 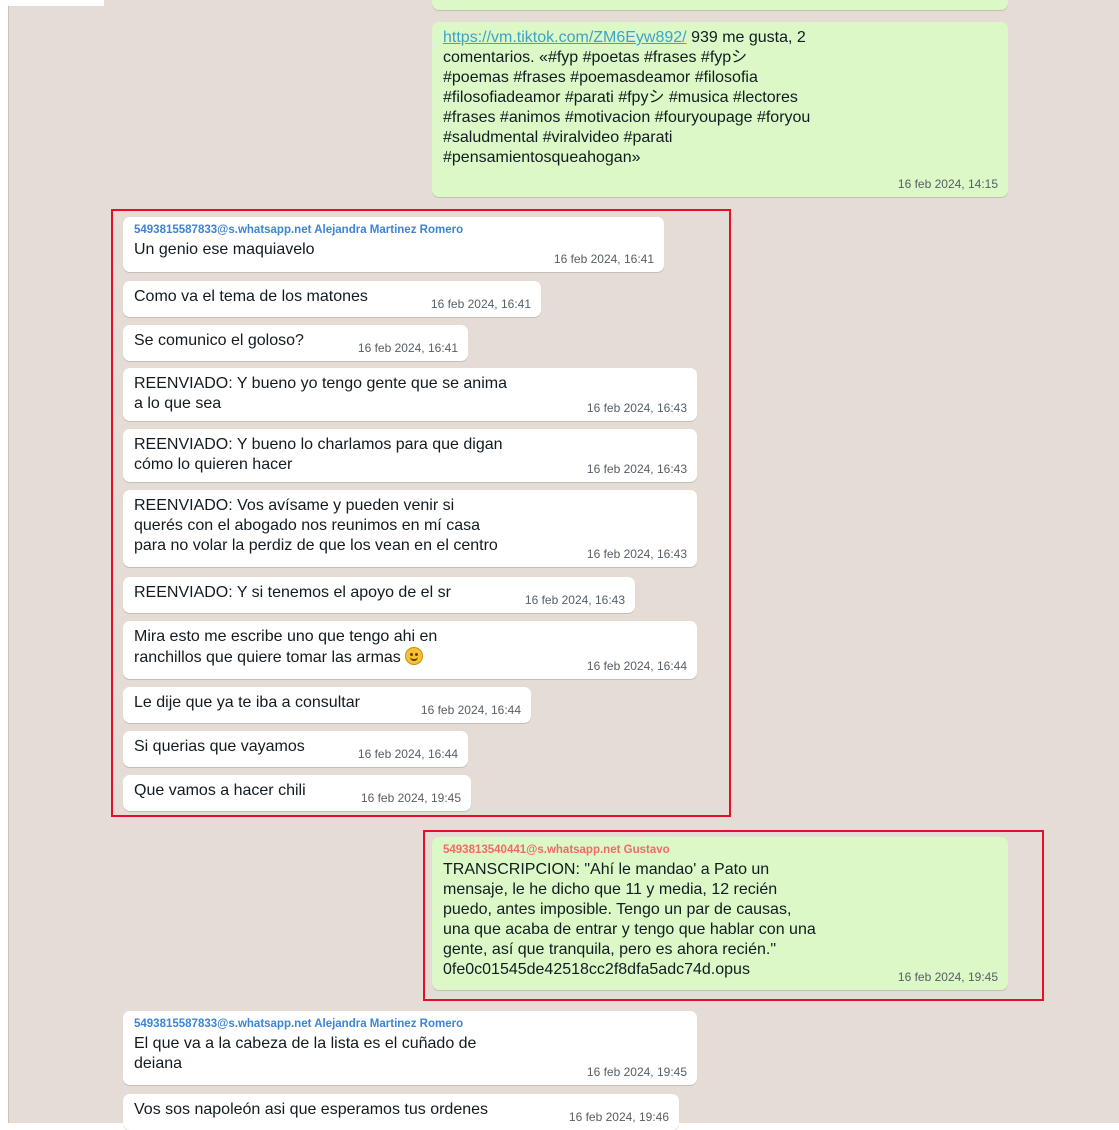 I want to click on tiktok-link: https://vm.tiktok.com/ZM6Eyw892/, so click(x=565, y=37).